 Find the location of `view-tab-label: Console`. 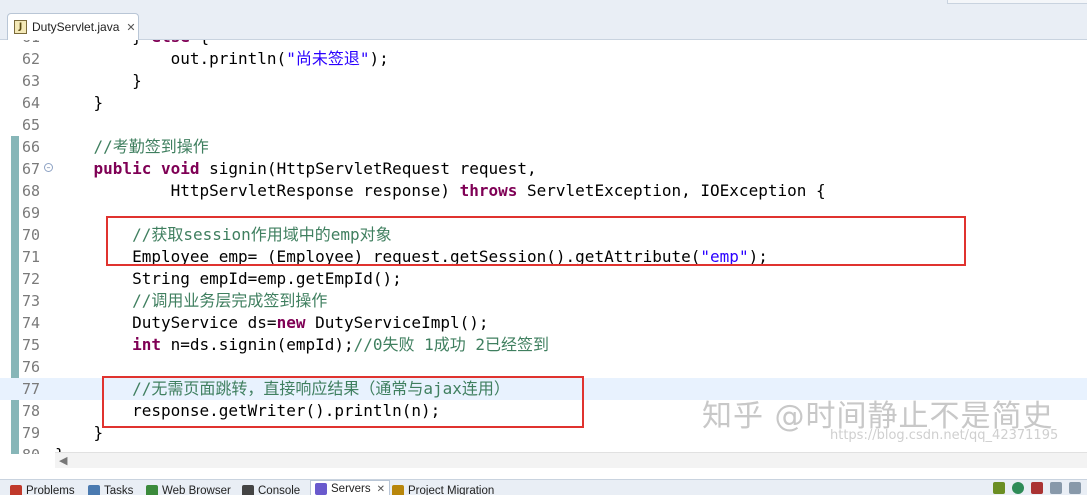

view-tab-label: Console is located at coordinates (279, 490).